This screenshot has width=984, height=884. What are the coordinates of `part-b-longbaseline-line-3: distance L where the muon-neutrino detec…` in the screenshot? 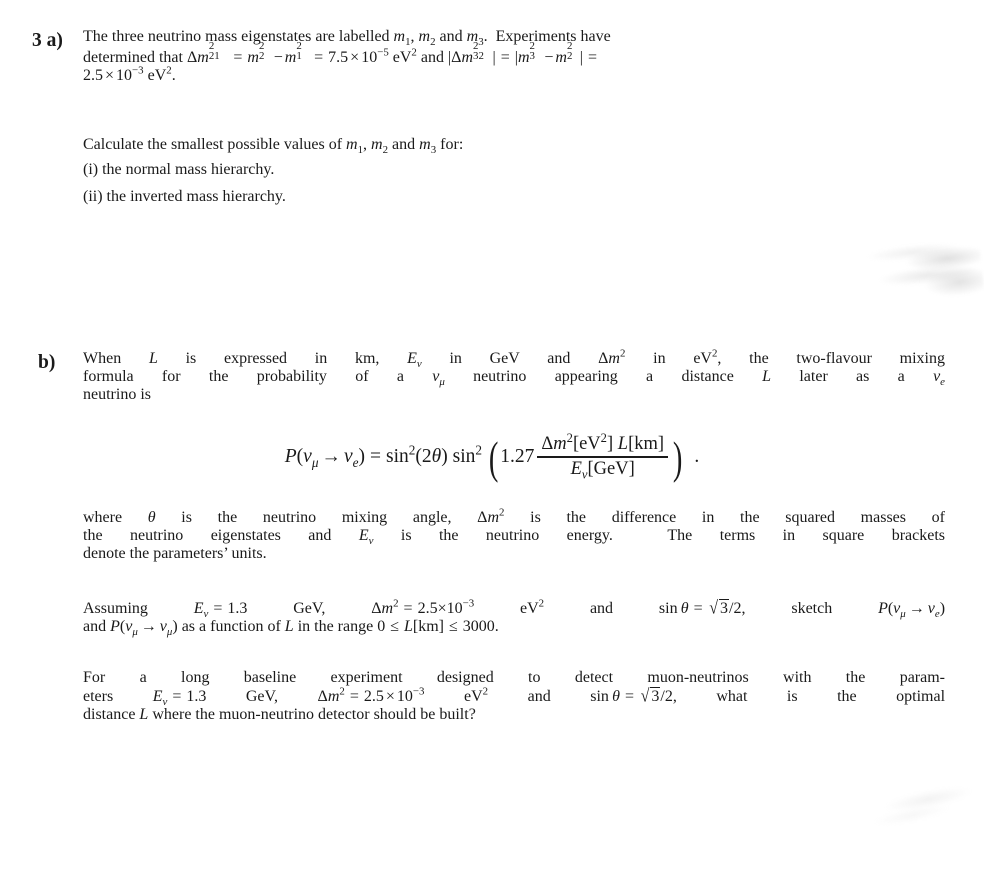 It's located at (279, 714).